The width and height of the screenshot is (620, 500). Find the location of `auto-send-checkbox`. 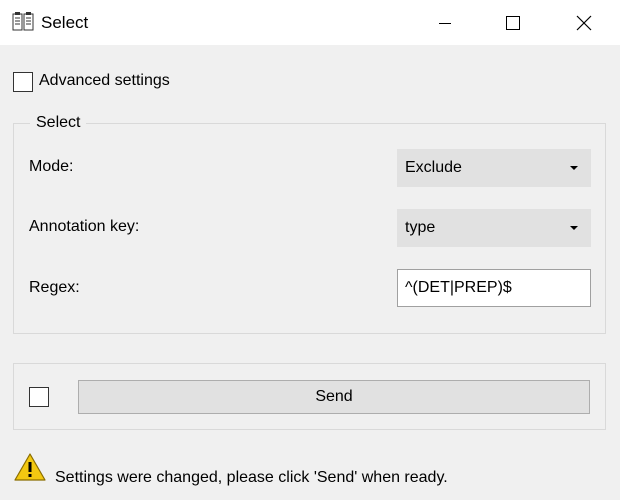

auto-send-checkbox is located at coordinates (39, 397).